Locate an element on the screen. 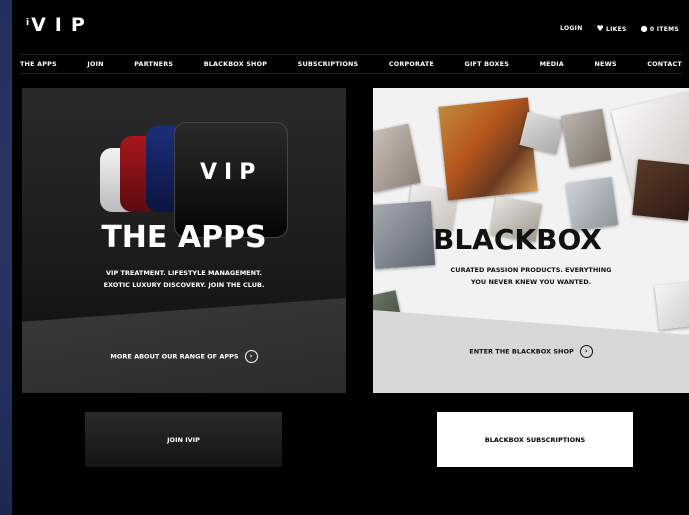 The image size is (689, 515). heart-icon: ♥ is located at coordinates (600, 28).